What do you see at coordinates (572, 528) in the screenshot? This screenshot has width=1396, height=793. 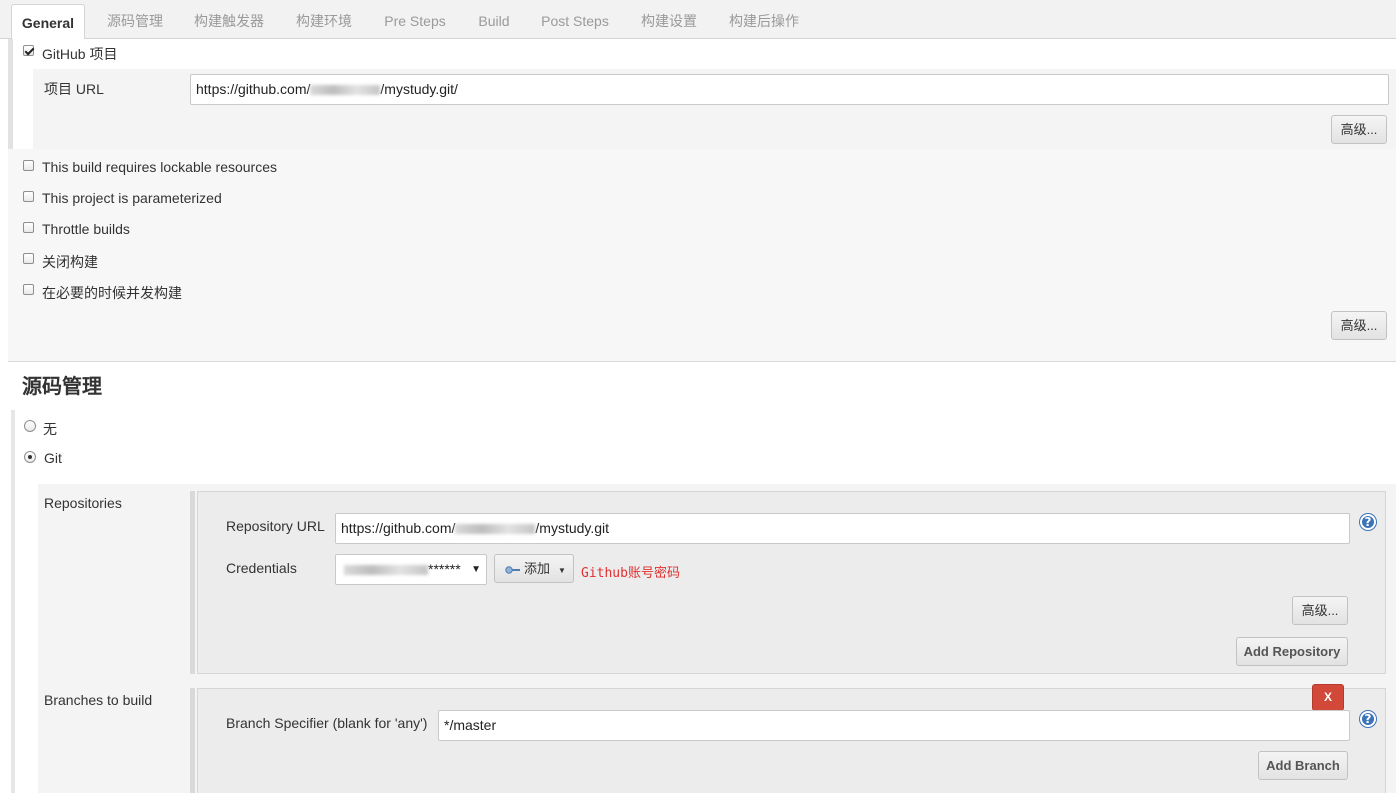 I see `repository-url-suffix: /mystudy.git` at bounding box center [572, 528].